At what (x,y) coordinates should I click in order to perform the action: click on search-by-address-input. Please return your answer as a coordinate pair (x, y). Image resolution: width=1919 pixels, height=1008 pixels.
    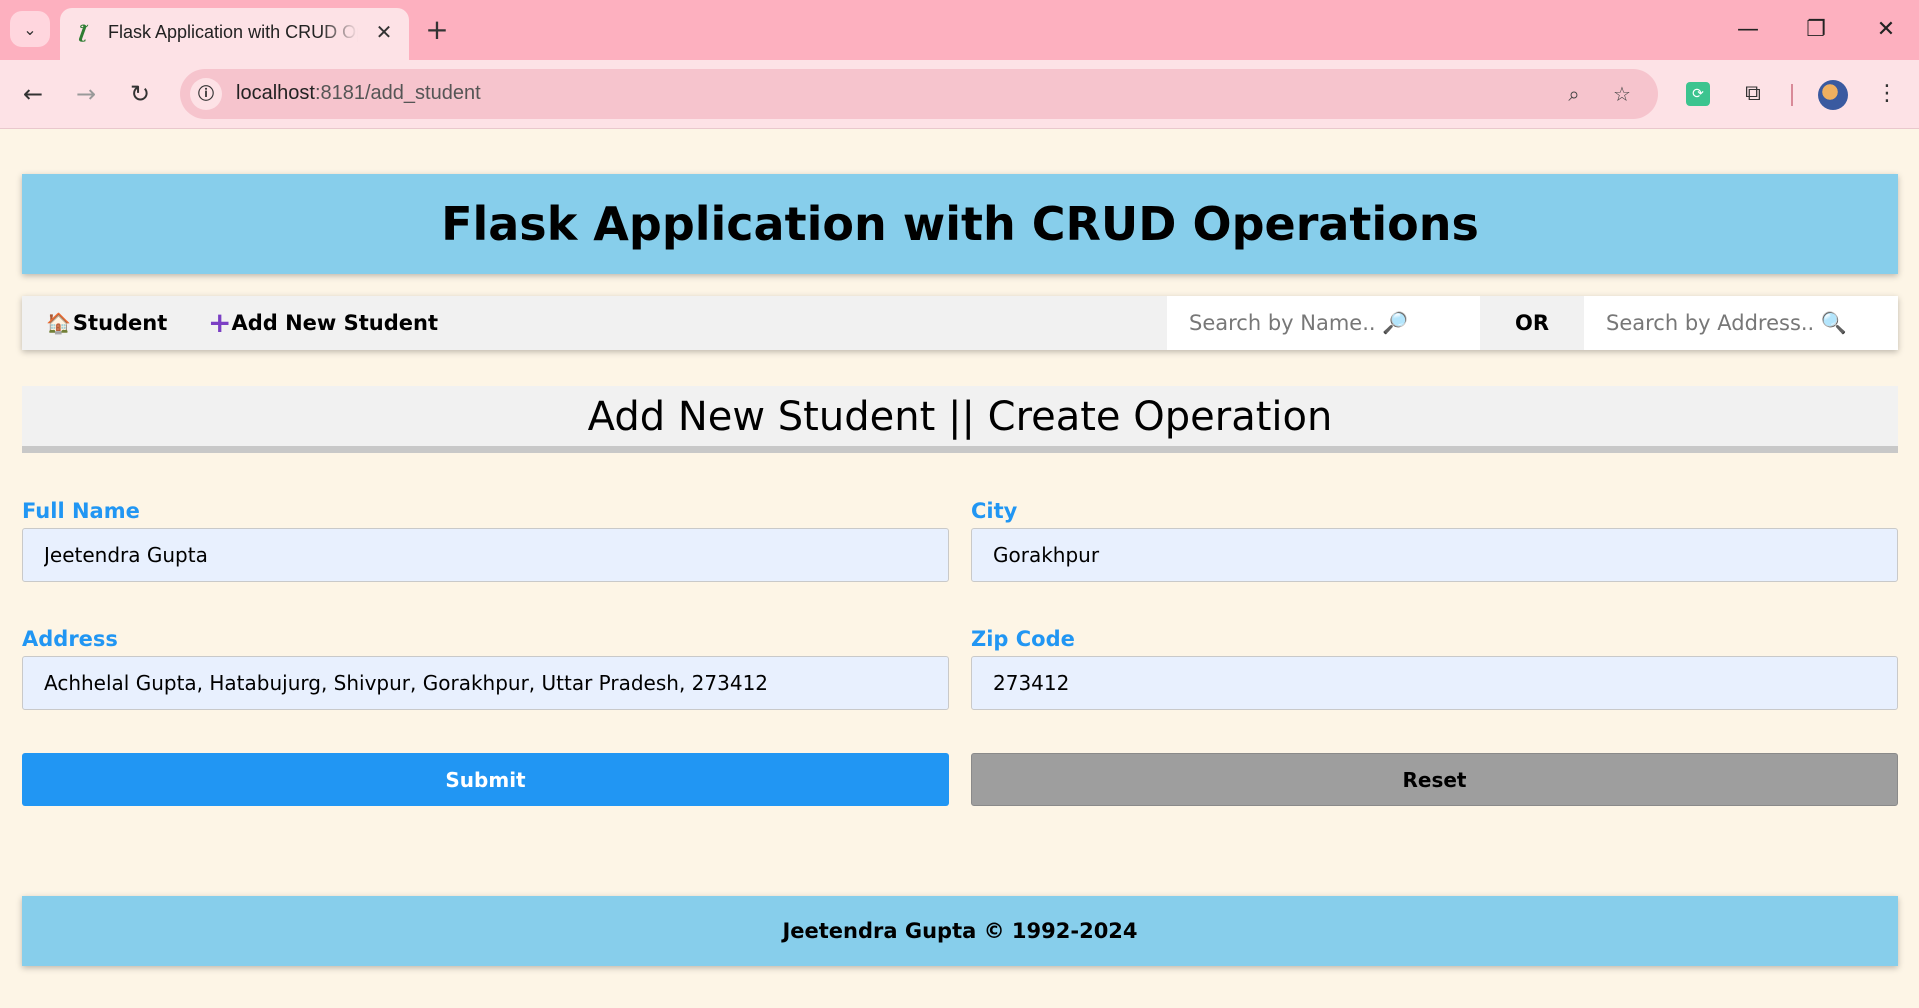
    Looking at the image, I should click on (1741, 323).